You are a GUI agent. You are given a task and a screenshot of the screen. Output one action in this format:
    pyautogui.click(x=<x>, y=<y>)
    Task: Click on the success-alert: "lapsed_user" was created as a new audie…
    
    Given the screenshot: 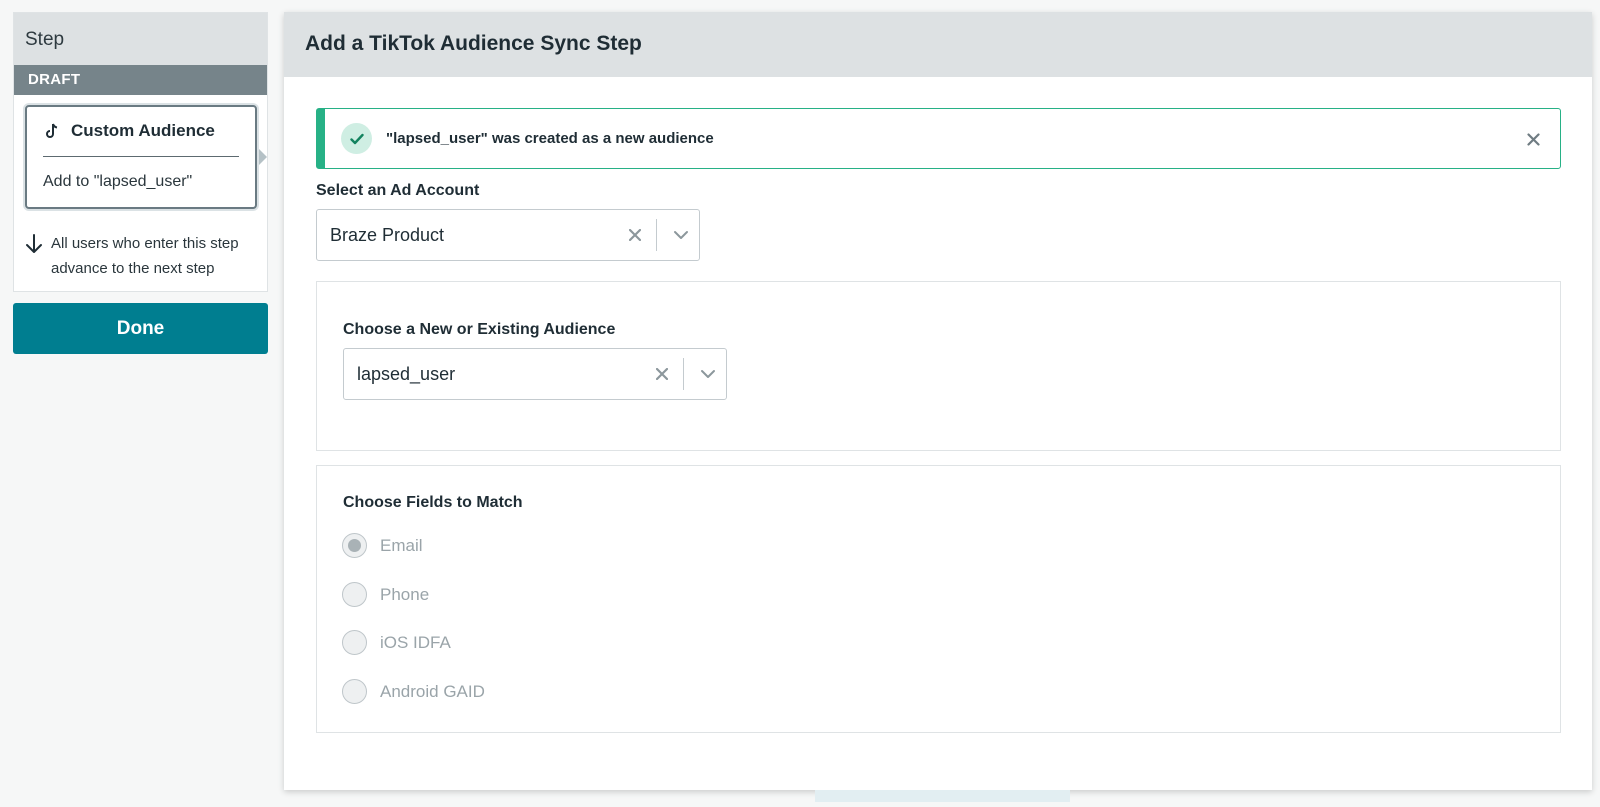 What is the action you would take?
    pyautogui.click(x=938, y=138)
    